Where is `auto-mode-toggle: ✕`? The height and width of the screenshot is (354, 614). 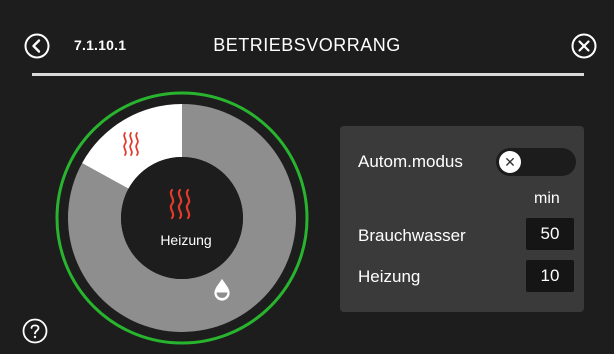 auto-mode-toggle: ✕ is located at coordinates (536, 162).